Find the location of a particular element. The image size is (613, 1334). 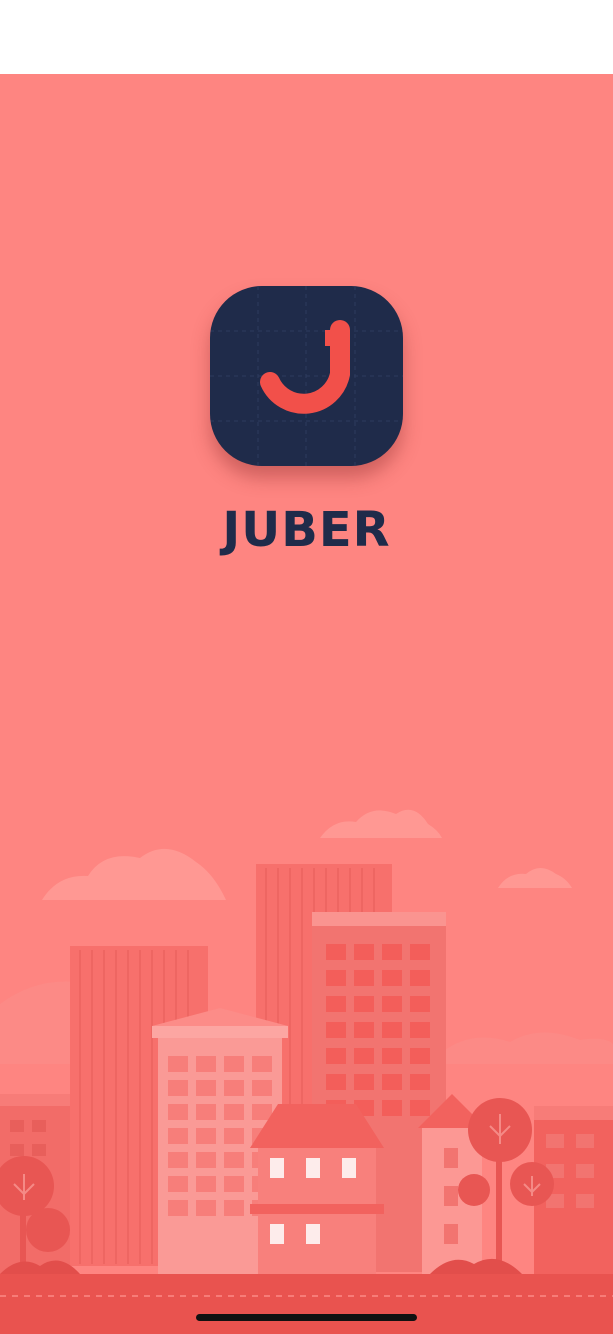

home-indicator is located at coordinates (306, 1317).